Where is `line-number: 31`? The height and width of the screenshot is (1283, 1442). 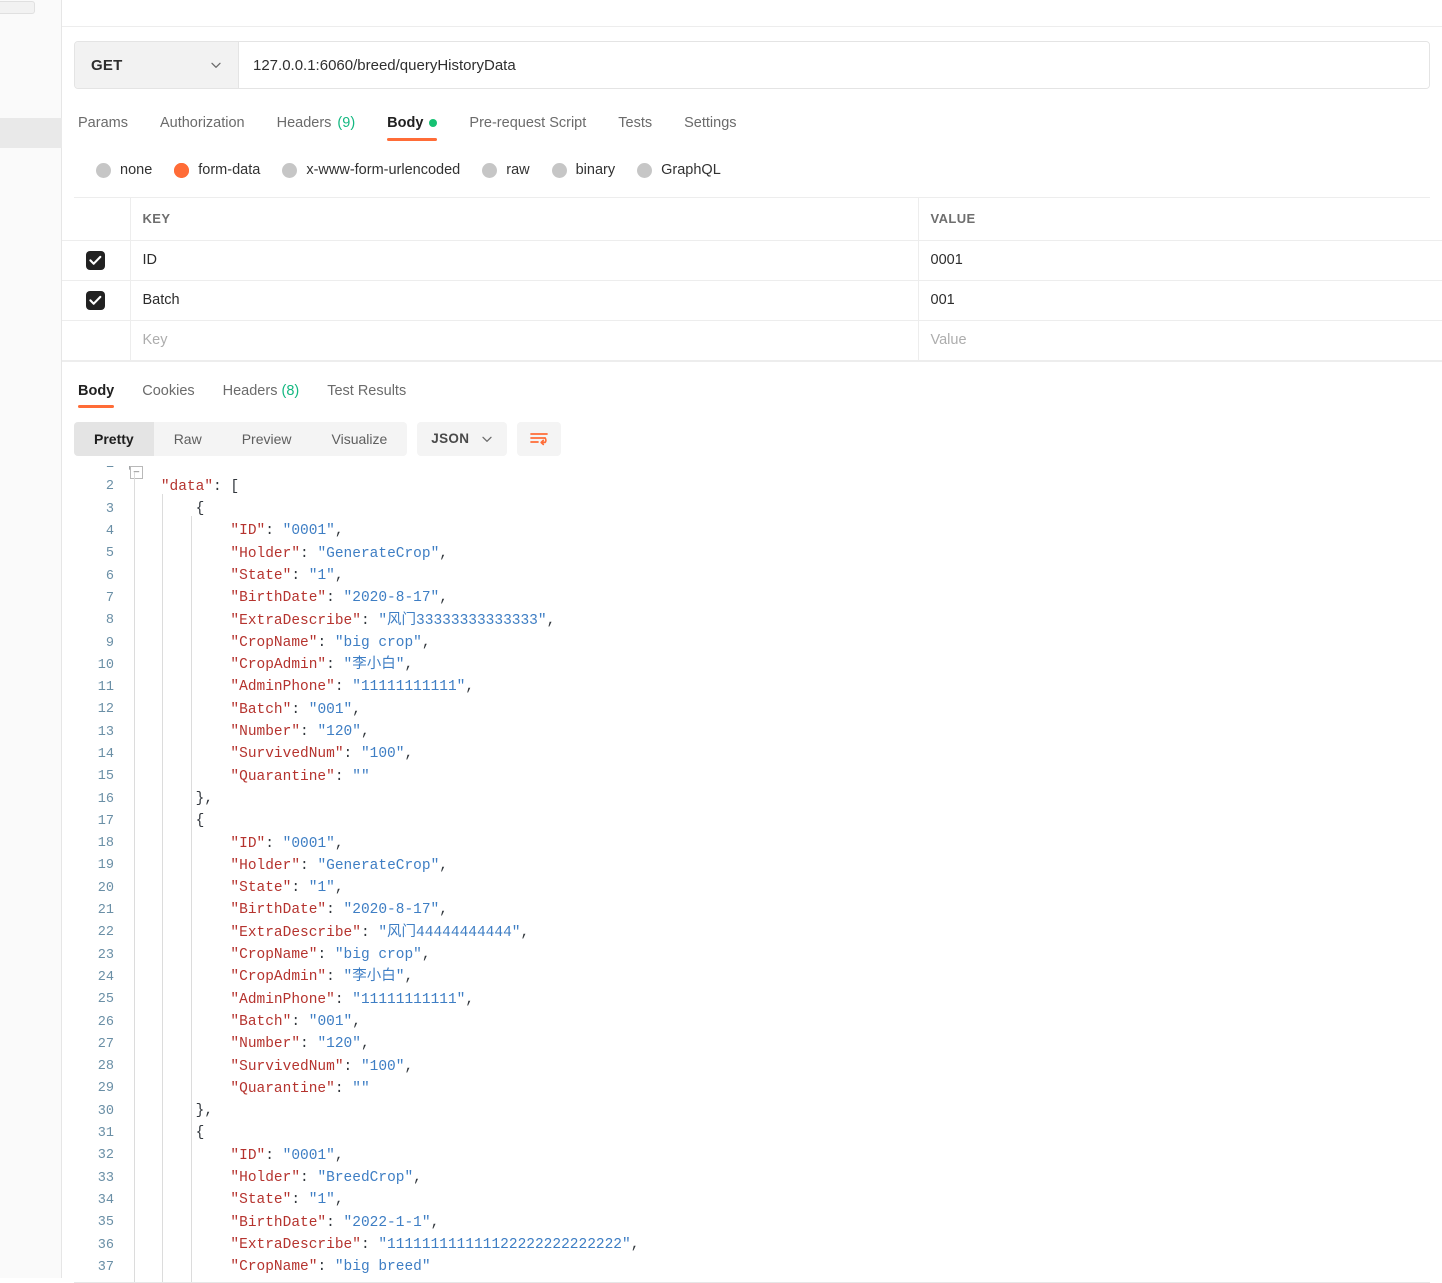 line-number: 31 is located at coordinates (105, 1134).